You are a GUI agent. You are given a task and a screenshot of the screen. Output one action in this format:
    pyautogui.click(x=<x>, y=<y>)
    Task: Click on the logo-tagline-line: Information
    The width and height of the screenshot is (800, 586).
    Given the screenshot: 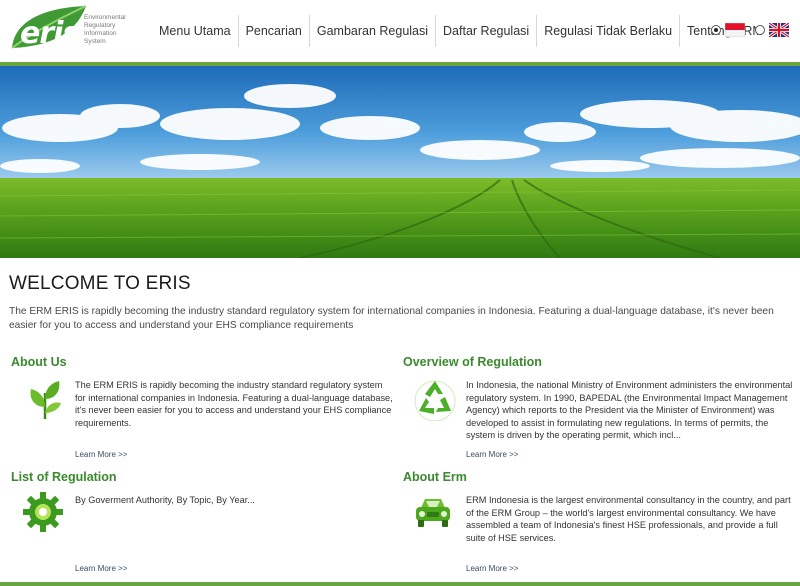 What is the action you would take?
    pyautogui.click(x=100, y=33)
    